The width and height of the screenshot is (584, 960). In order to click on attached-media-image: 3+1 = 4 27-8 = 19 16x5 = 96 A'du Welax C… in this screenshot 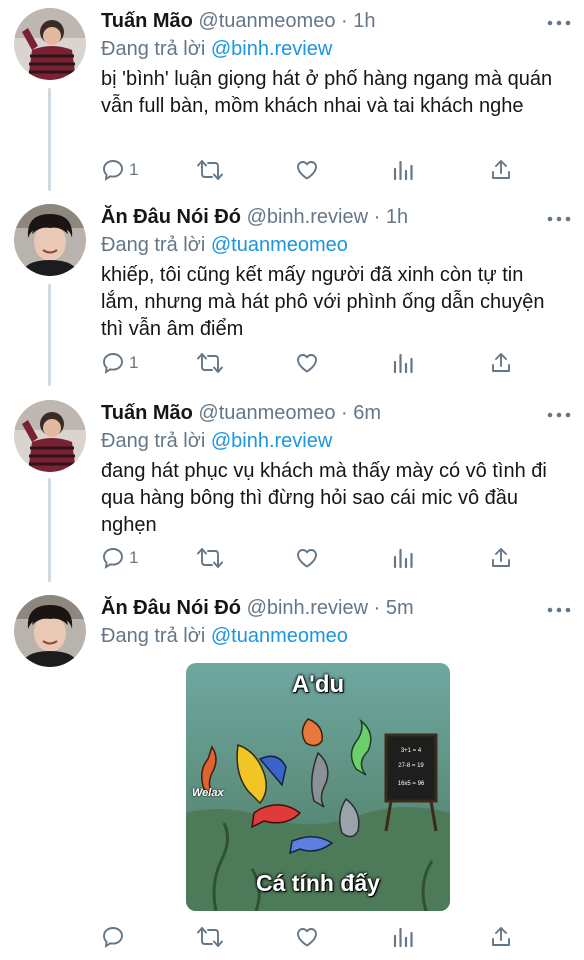, I will do `click(318, 787)`.